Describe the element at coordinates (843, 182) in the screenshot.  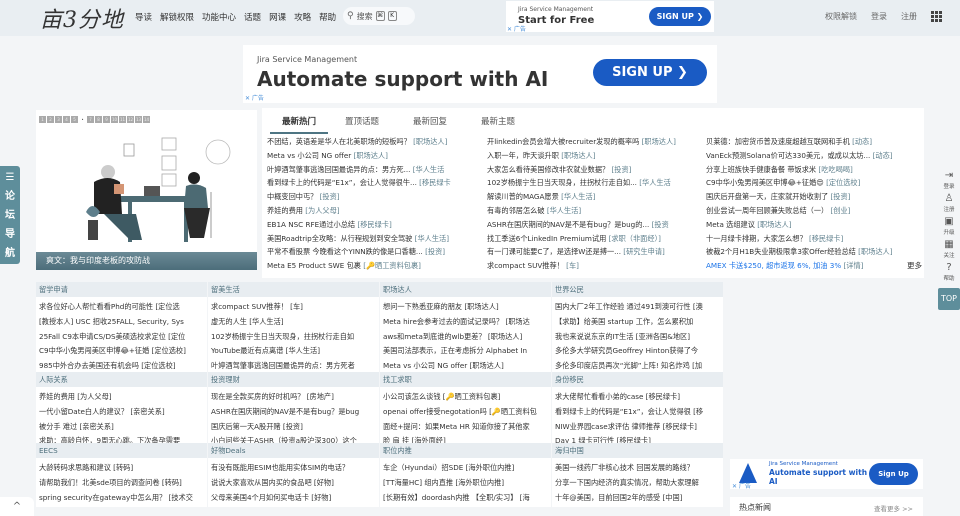
I see `topic-tag: [定位选校]` at that location.